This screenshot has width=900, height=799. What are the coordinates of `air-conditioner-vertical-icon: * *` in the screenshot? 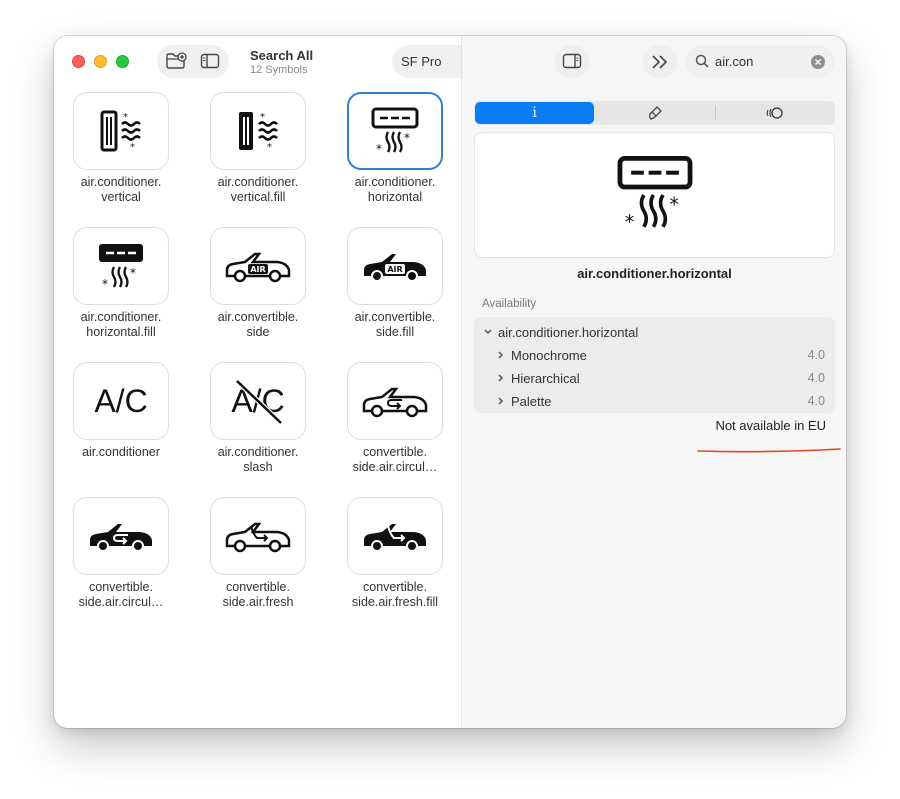 It's located at (120, 131).